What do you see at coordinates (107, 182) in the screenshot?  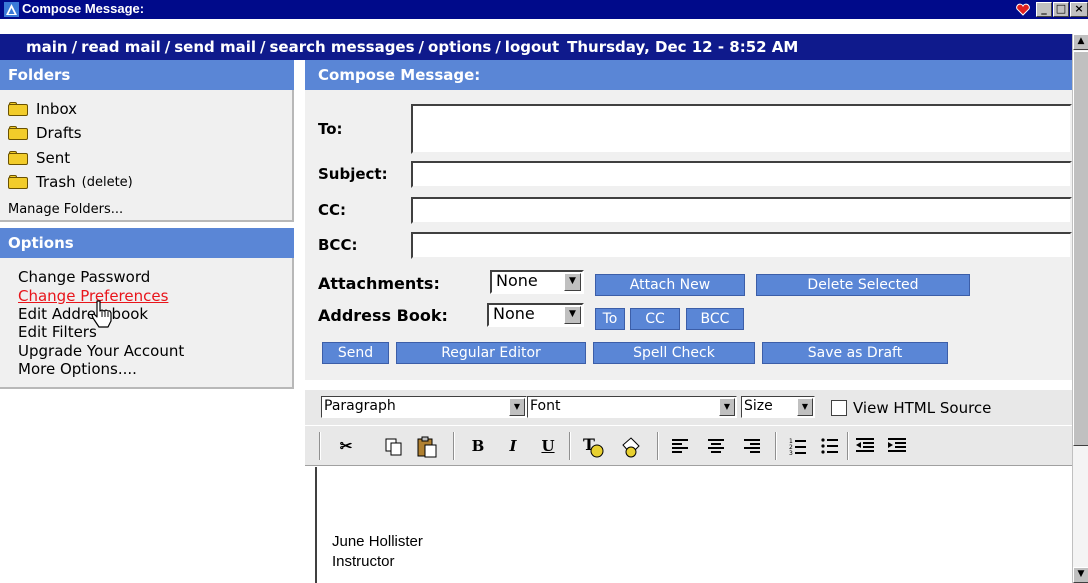 I see `trash-delete-link: (delete)` at bounding box center [107, 182].